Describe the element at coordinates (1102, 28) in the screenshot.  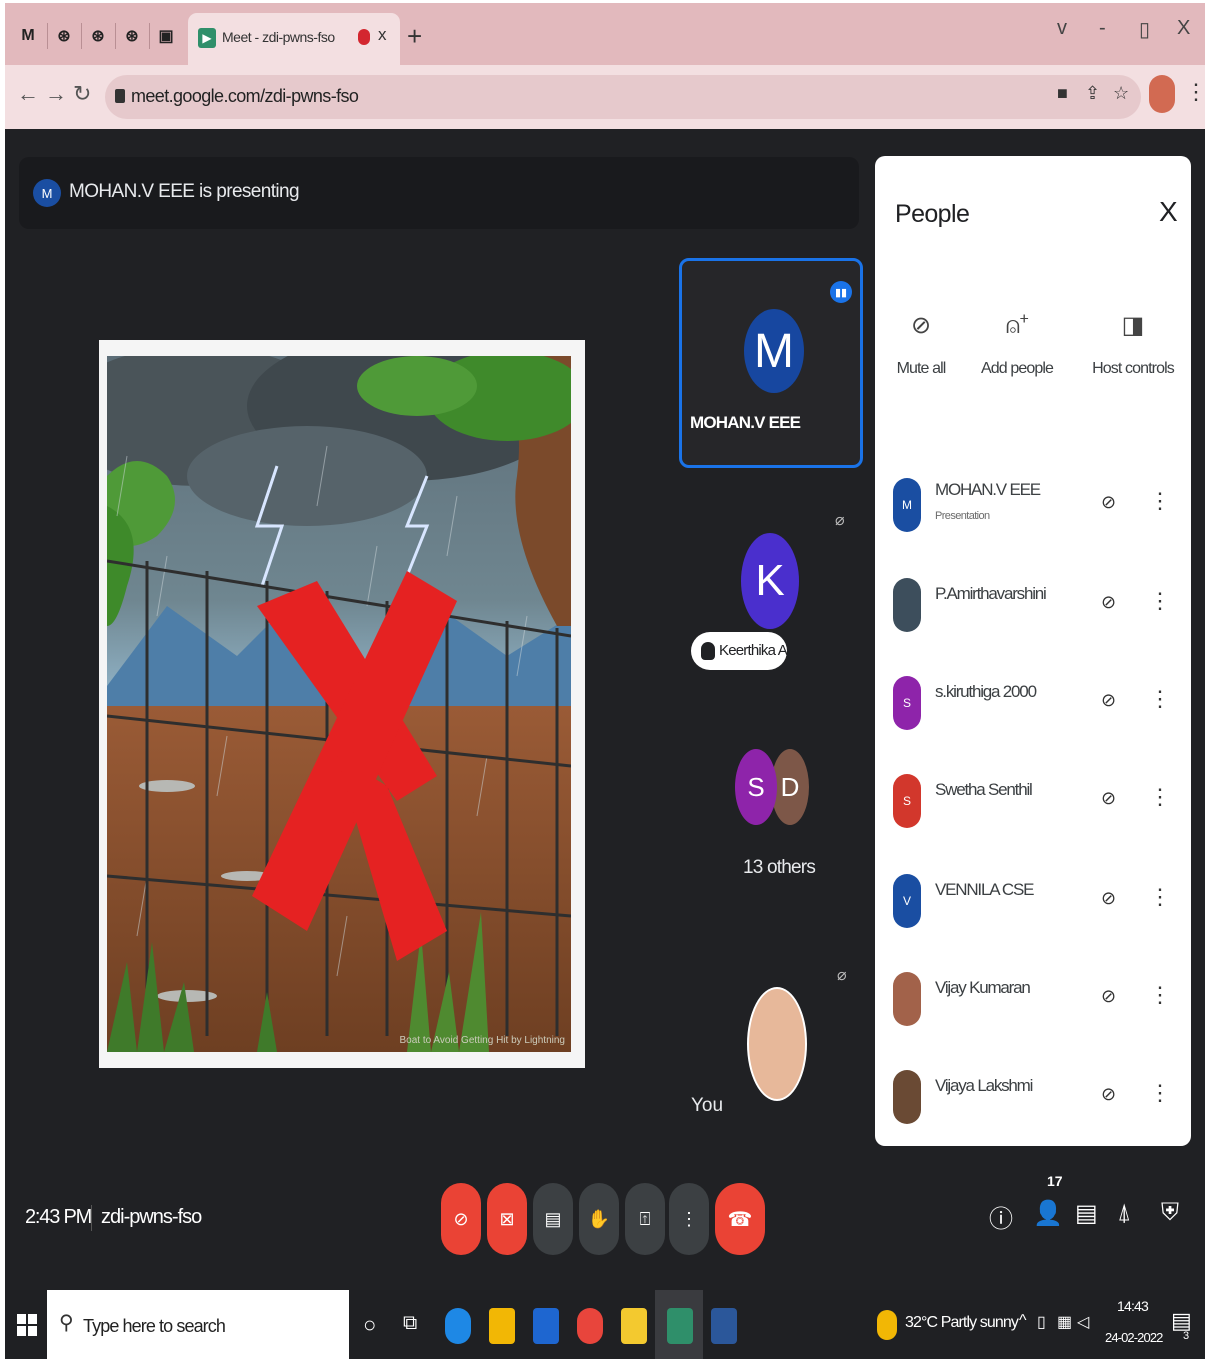
I see `minimize-button: -` at that location.